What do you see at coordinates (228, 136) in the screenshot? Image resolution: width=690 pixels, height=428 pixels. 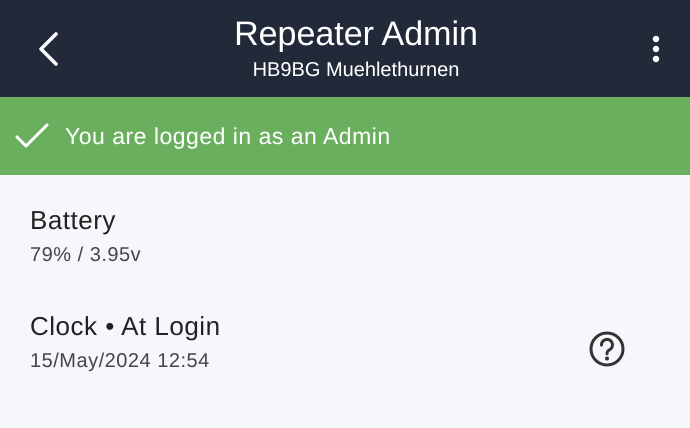 I see `login-status-text: You are logged in as an Admin` at bounding box center [228, 136].